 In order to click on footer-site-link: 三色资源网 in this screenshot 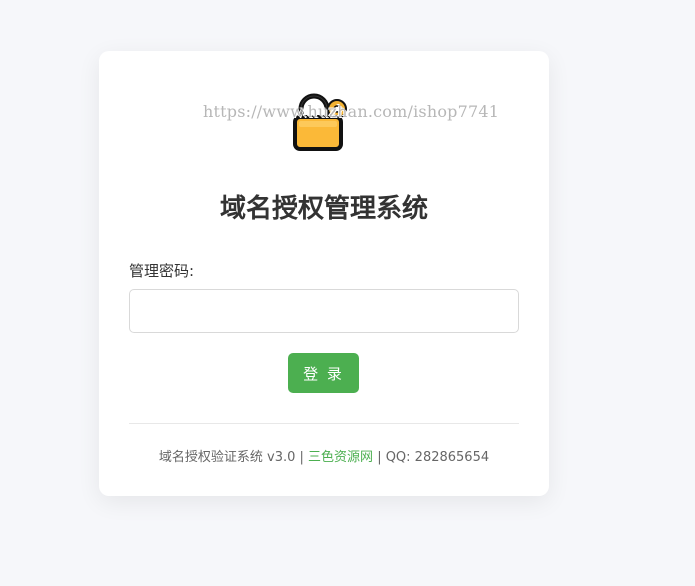, I will do `click(340, 457)`.